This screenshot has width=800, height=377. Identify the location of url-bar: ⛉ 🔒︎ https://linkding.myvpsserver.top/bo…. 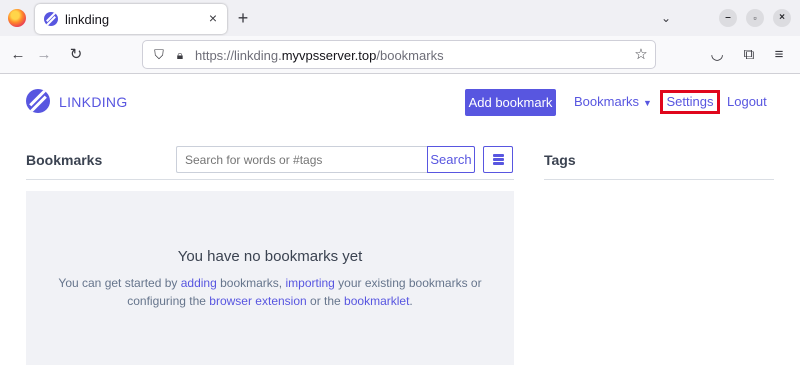
(399, 54).